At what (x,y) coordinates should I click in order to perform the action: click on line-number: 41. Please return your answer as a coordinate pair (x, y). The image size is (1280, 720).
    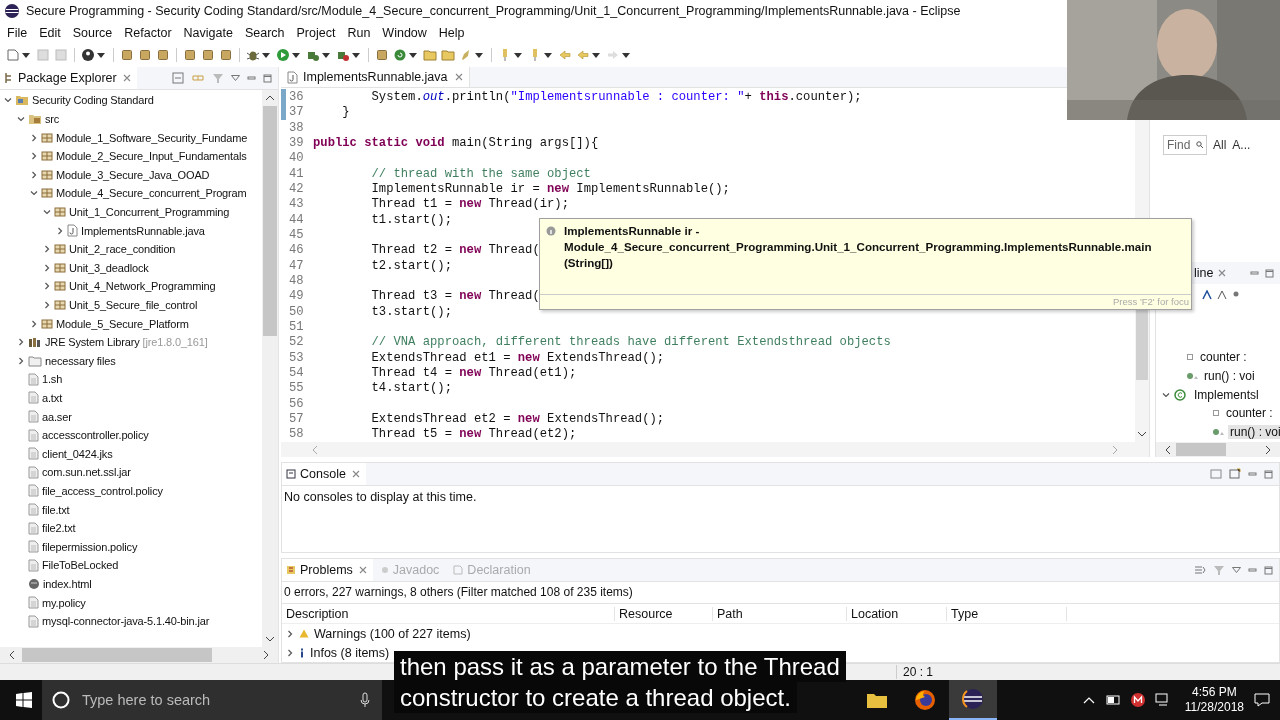
    Looking at the image, I should click on (296, 173).